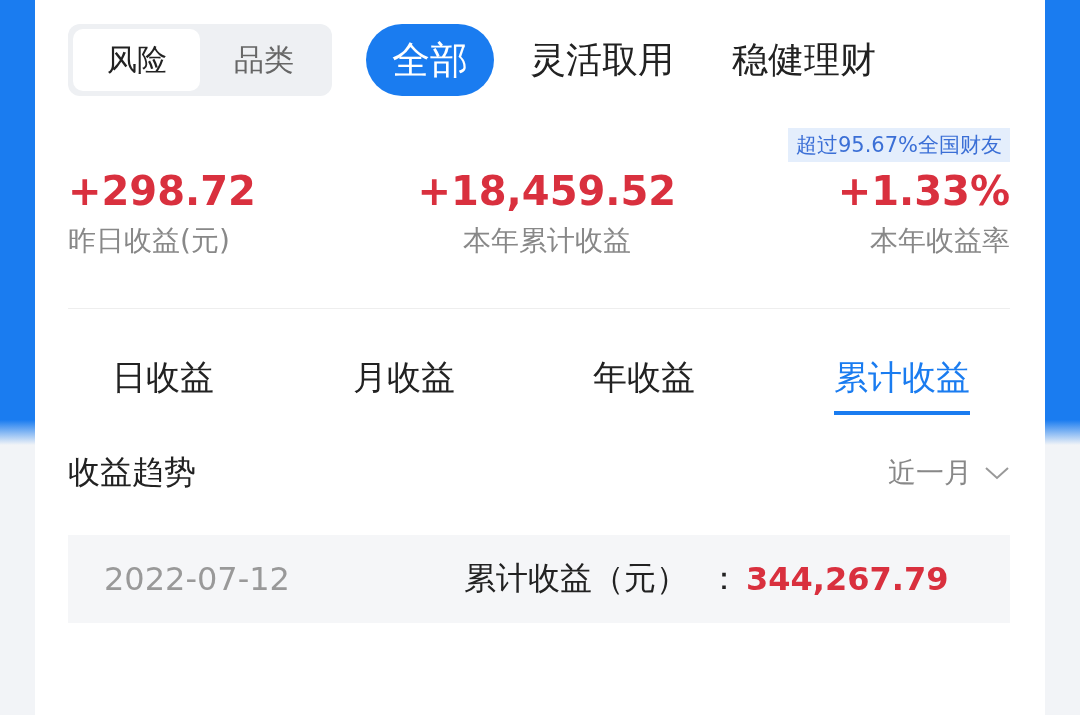 The height and width of the screenshot is (715, 1080). What do you see at coordinates (430, 60) in the screenshot?
I see `category-tab: 全部` at bounding box center [430, 60].